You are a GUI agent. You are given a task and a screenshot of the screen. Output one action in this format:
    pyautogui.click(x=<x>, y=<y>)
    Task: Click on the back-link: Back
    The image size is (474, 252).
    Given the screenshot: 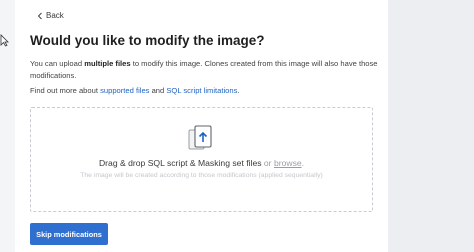 What is the action you would take?
    pyautogui.click(x=50, y=15)
    